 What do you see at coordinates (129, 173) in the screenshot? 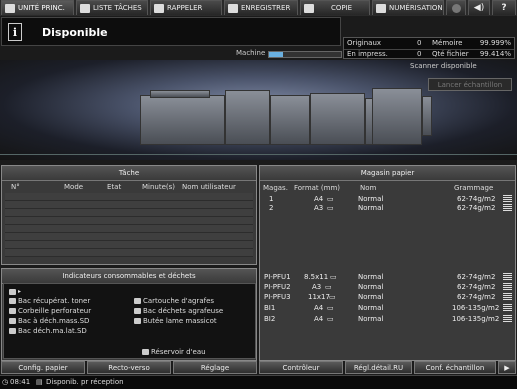
I see `jobs-title: Tâche` at bounding box center [129, 173].